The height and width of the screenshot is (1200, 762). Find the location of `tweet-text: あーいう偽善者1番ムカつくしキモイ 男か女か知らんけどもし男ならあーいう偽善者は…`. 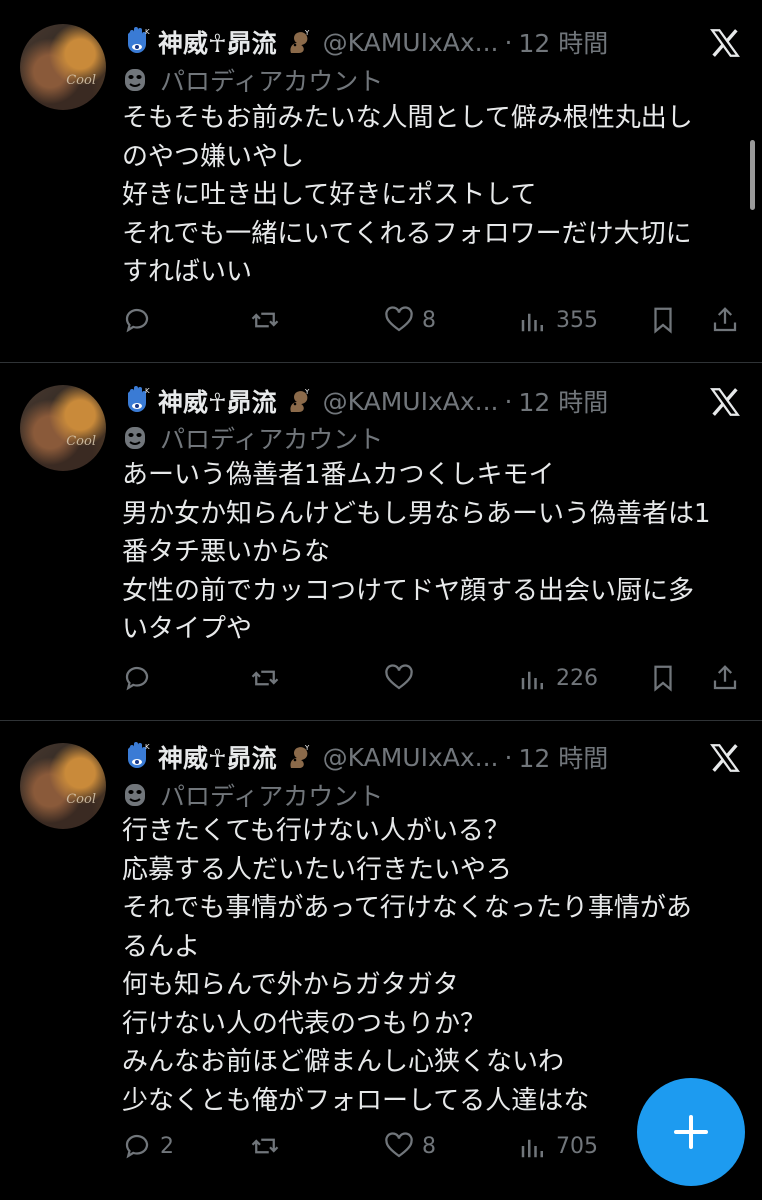

tweet-text: あーいう偽善者1番ムカつくしキモイ 男か女か知らんけどもし男ならあーいう偽善者は… is located at coordinates (416, 552).